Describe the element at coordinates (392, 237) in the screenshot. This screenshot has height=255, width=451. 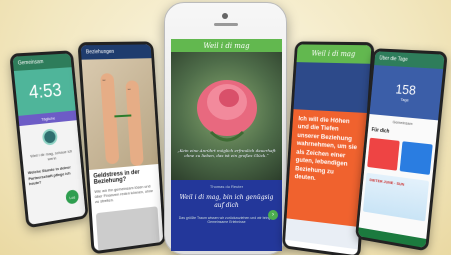
I see `bottom-bar` at that location.